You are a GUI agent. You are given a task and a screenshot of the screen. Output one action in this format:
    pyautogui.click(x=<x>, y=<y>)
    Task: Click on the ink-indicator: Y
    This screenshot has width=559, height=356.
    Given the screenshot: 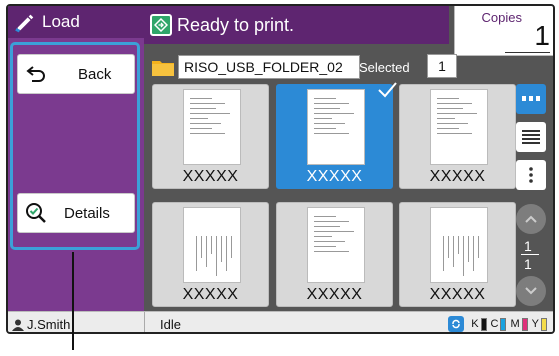 What is the action you would take?
    pyautogui.click(x=539, y=324)
    